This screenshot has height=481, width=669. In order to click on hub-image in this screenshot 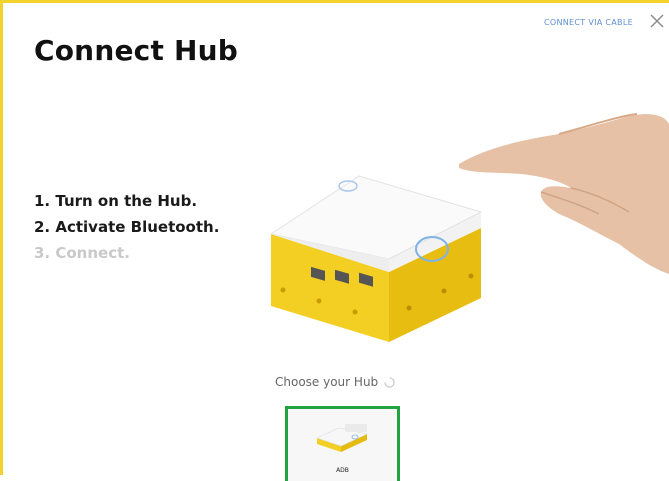, I will do `click(376, 258)`.